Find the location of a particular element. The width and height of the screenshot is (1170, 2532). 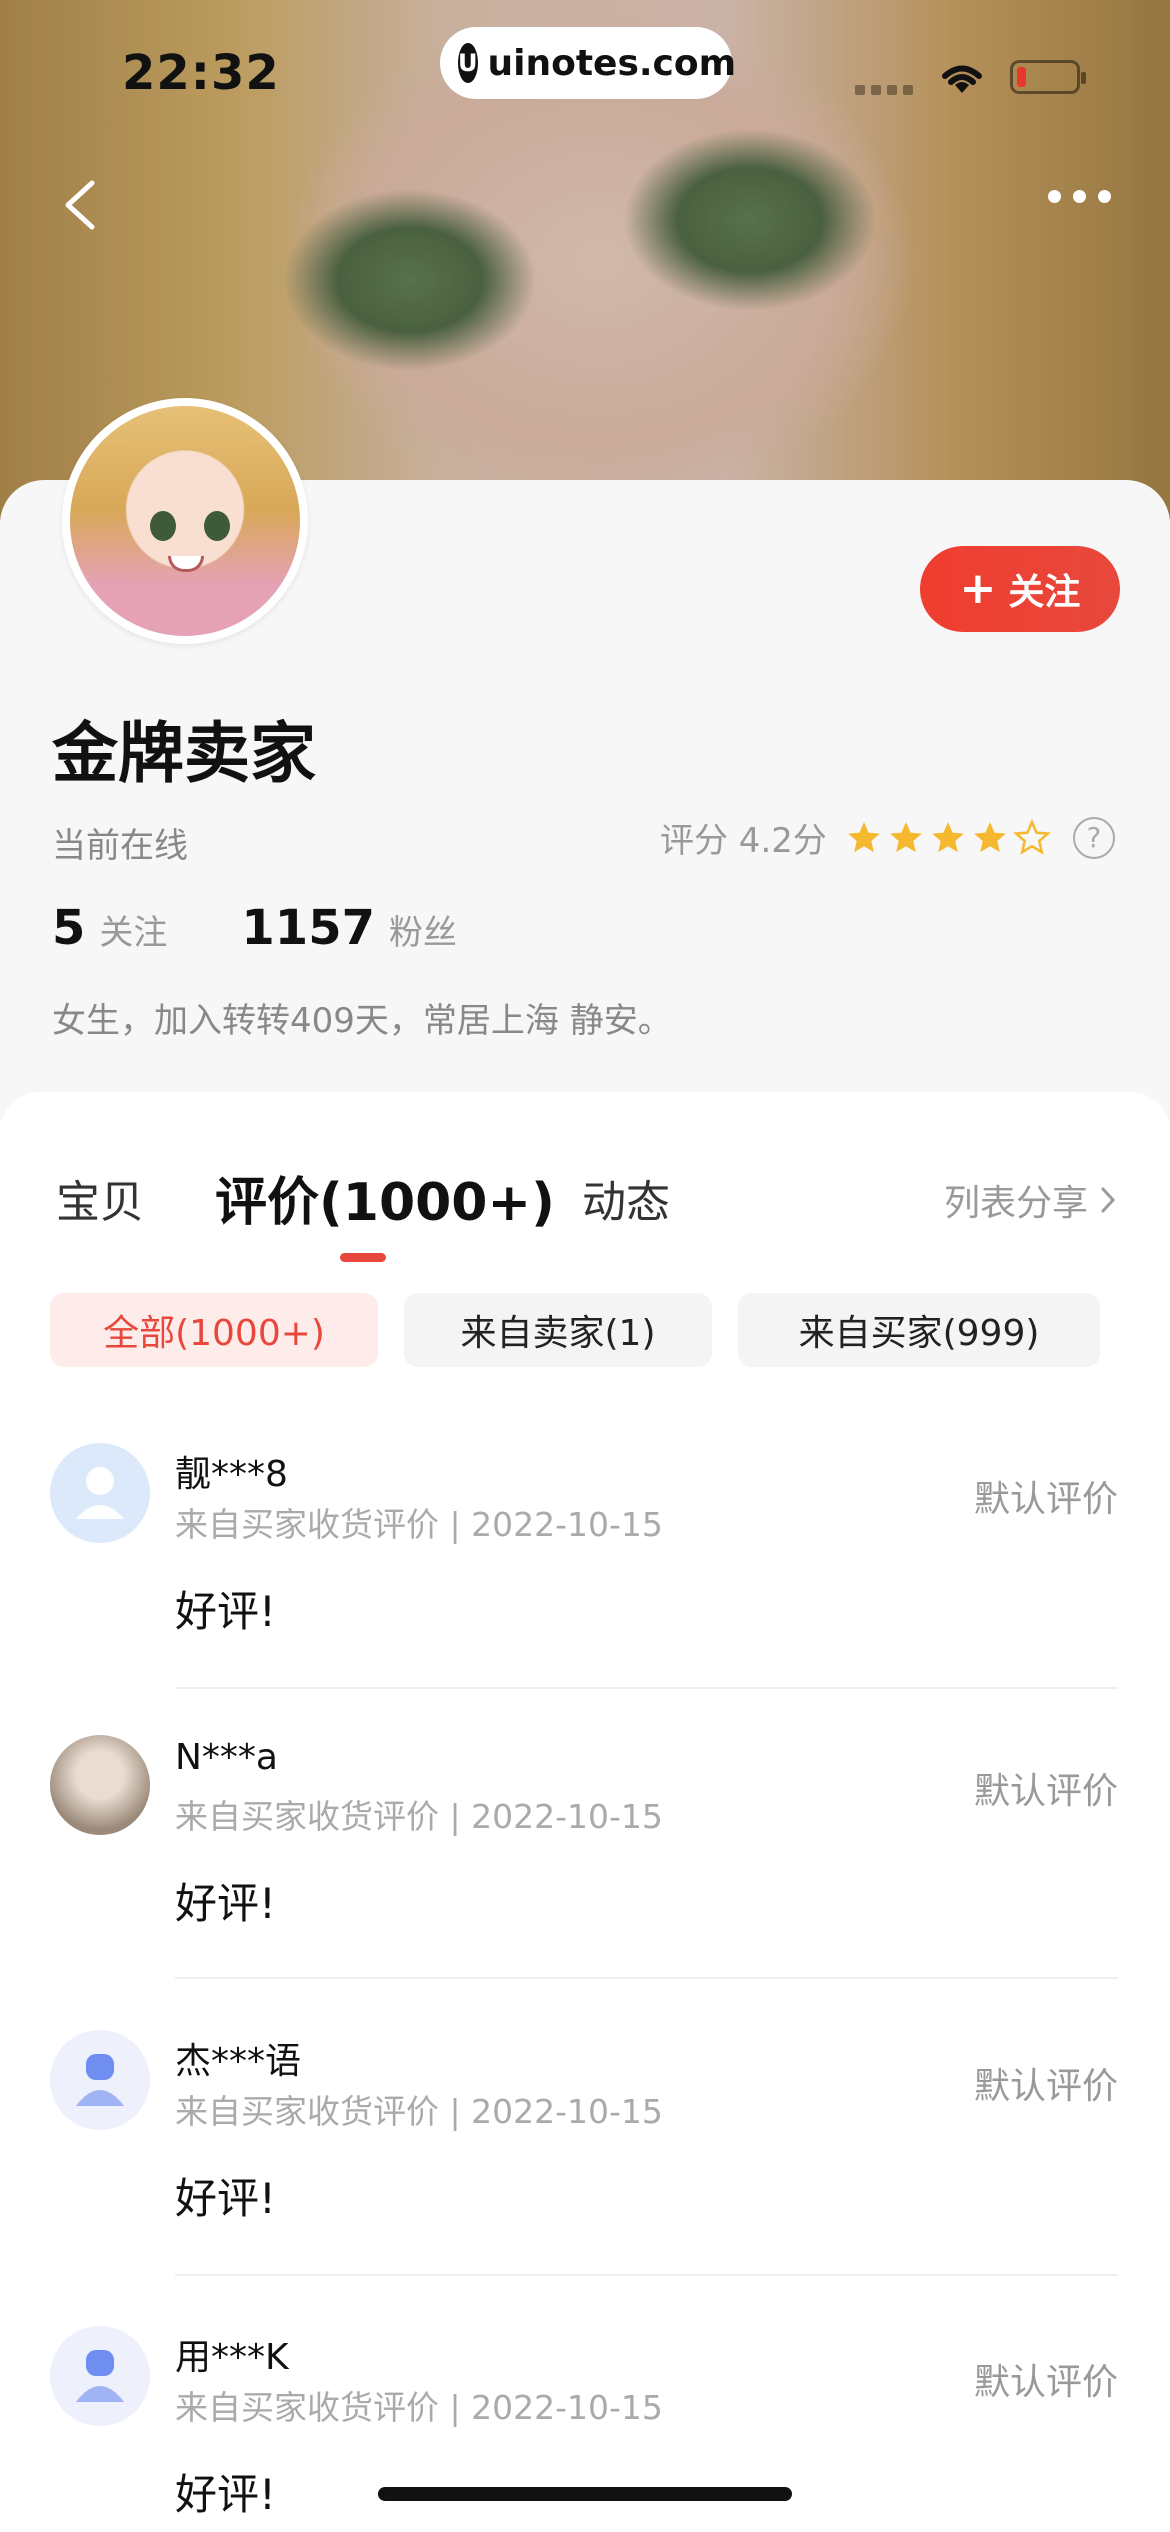

site-logo-icon: U is located at coordinates (468, 63).